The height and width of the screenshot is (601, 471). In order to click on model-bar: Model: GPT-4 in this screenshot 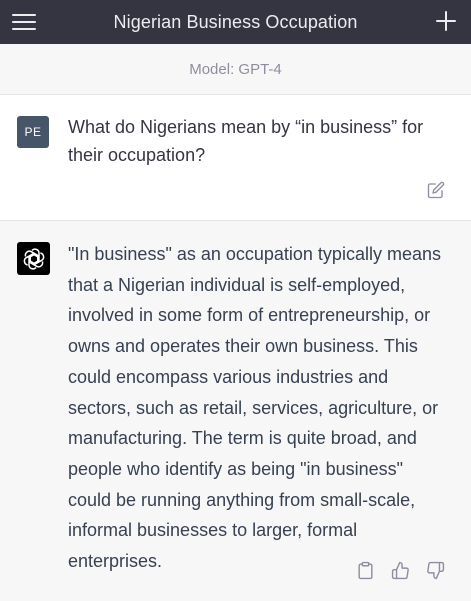, I will do `click(235, 69)`.